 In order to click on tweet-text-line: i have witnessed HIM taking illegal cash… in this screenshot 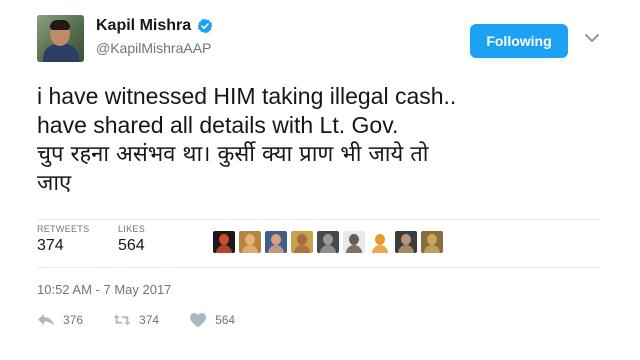, I will do `click(247, 96)`.